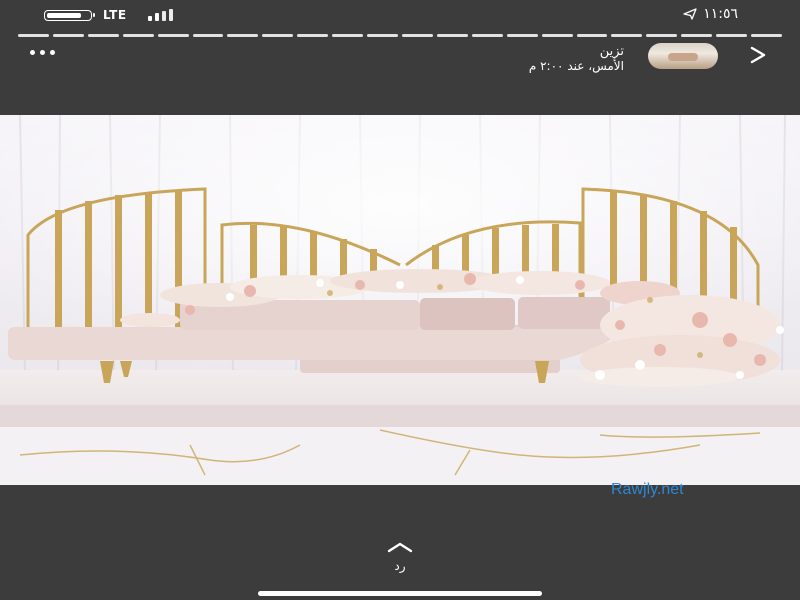 This screenshot has width=800, height=600. I want to click on avatar, so click(683, 56).